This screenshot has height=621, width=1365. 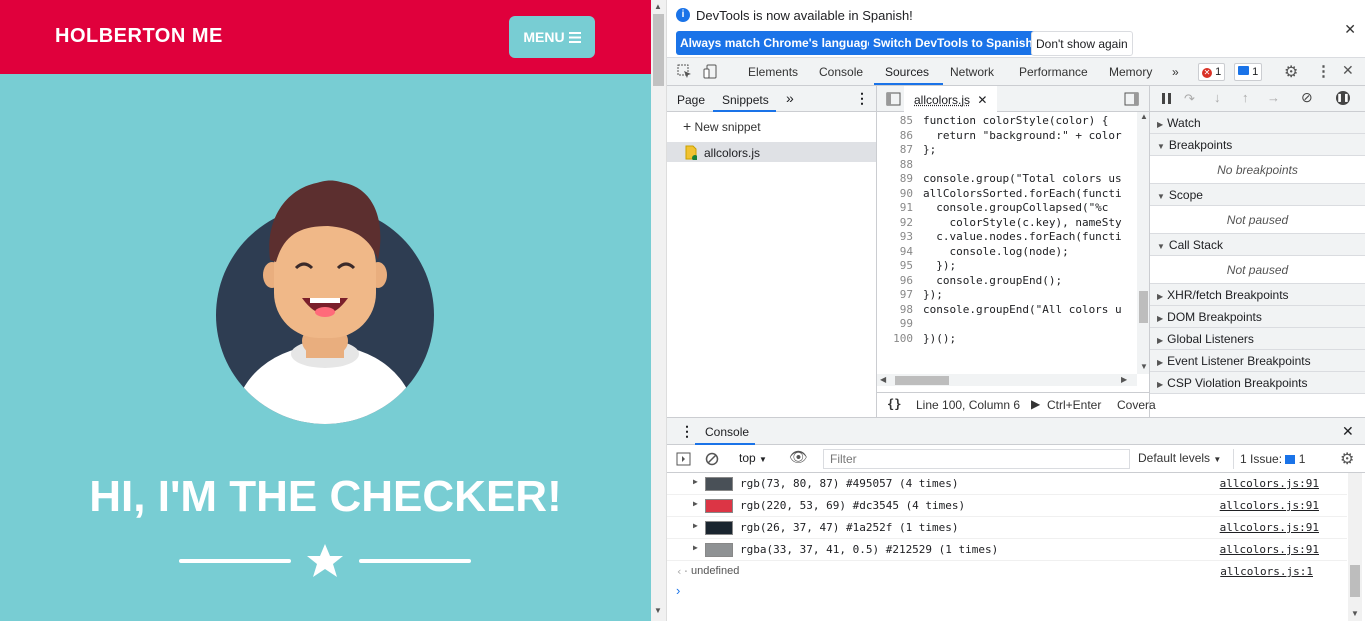 I want to click on editor-scroll-up-icon: ▲, so click(x=1144, y=116).